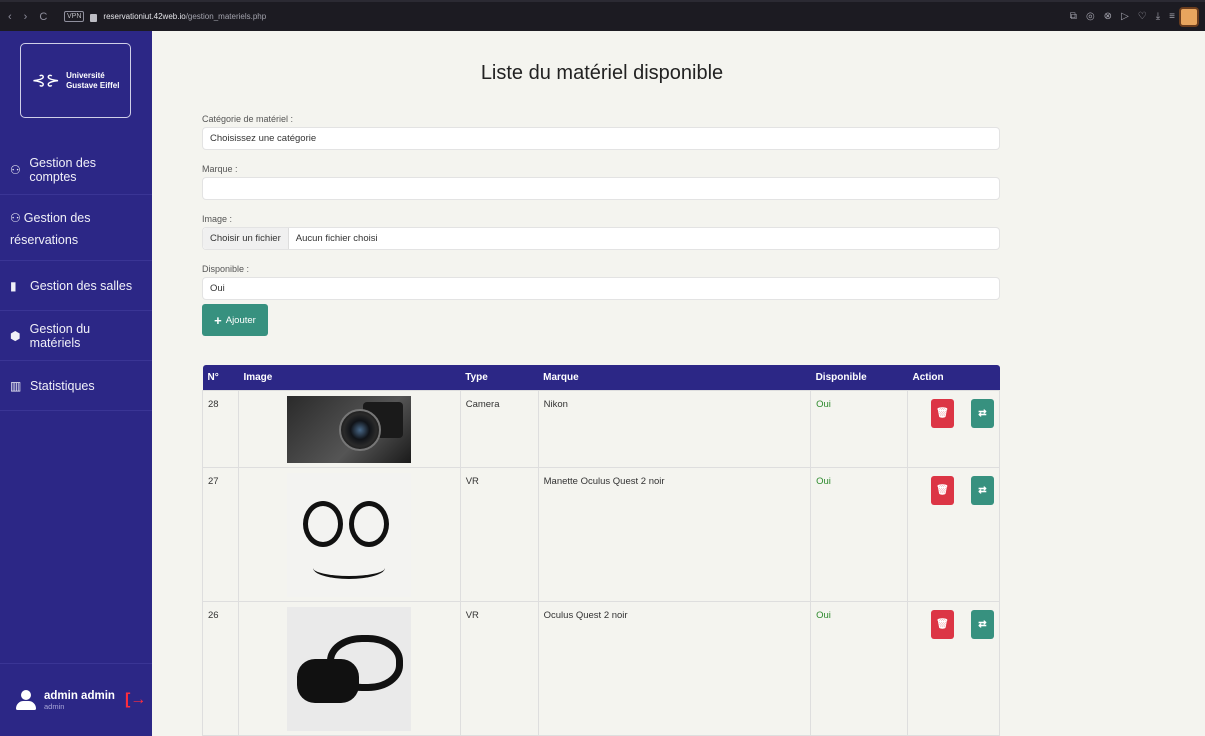 The width and height of the screenshot is (1205, 736). I want to click on play-icon: ▷, so click(1125, 16).